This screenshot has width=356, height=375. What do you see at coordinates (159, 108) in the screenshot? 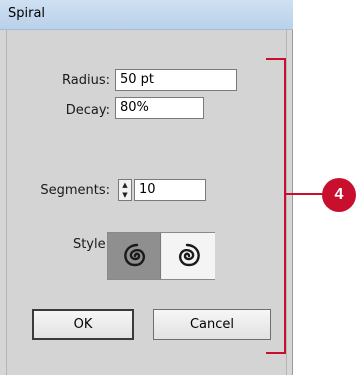
I see `decay-input: 80%` at bounding box center [159, 108].